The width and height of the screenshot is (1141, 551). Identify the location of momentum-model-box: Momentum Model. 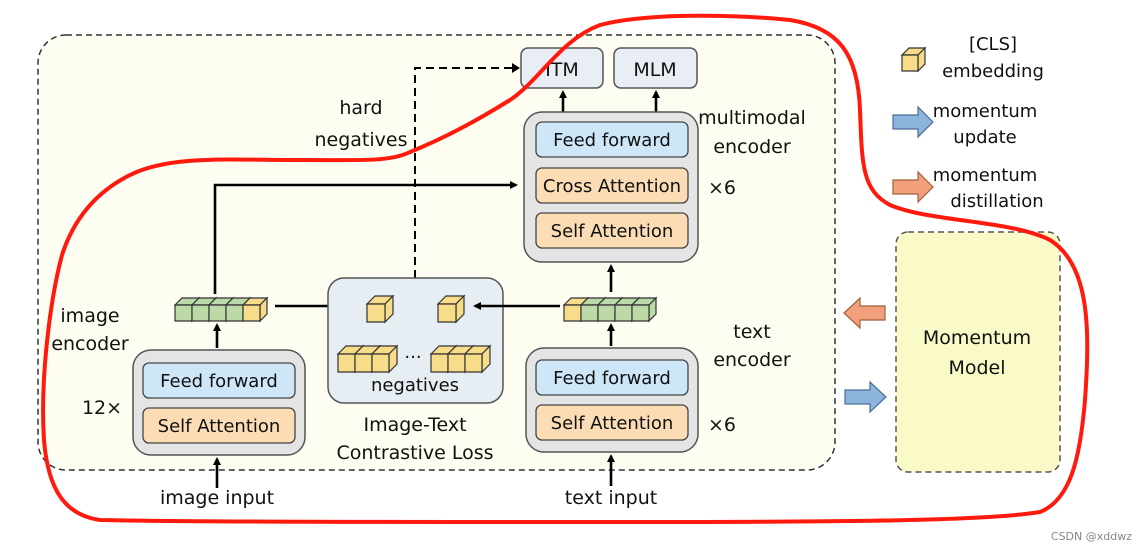
(978, 352).